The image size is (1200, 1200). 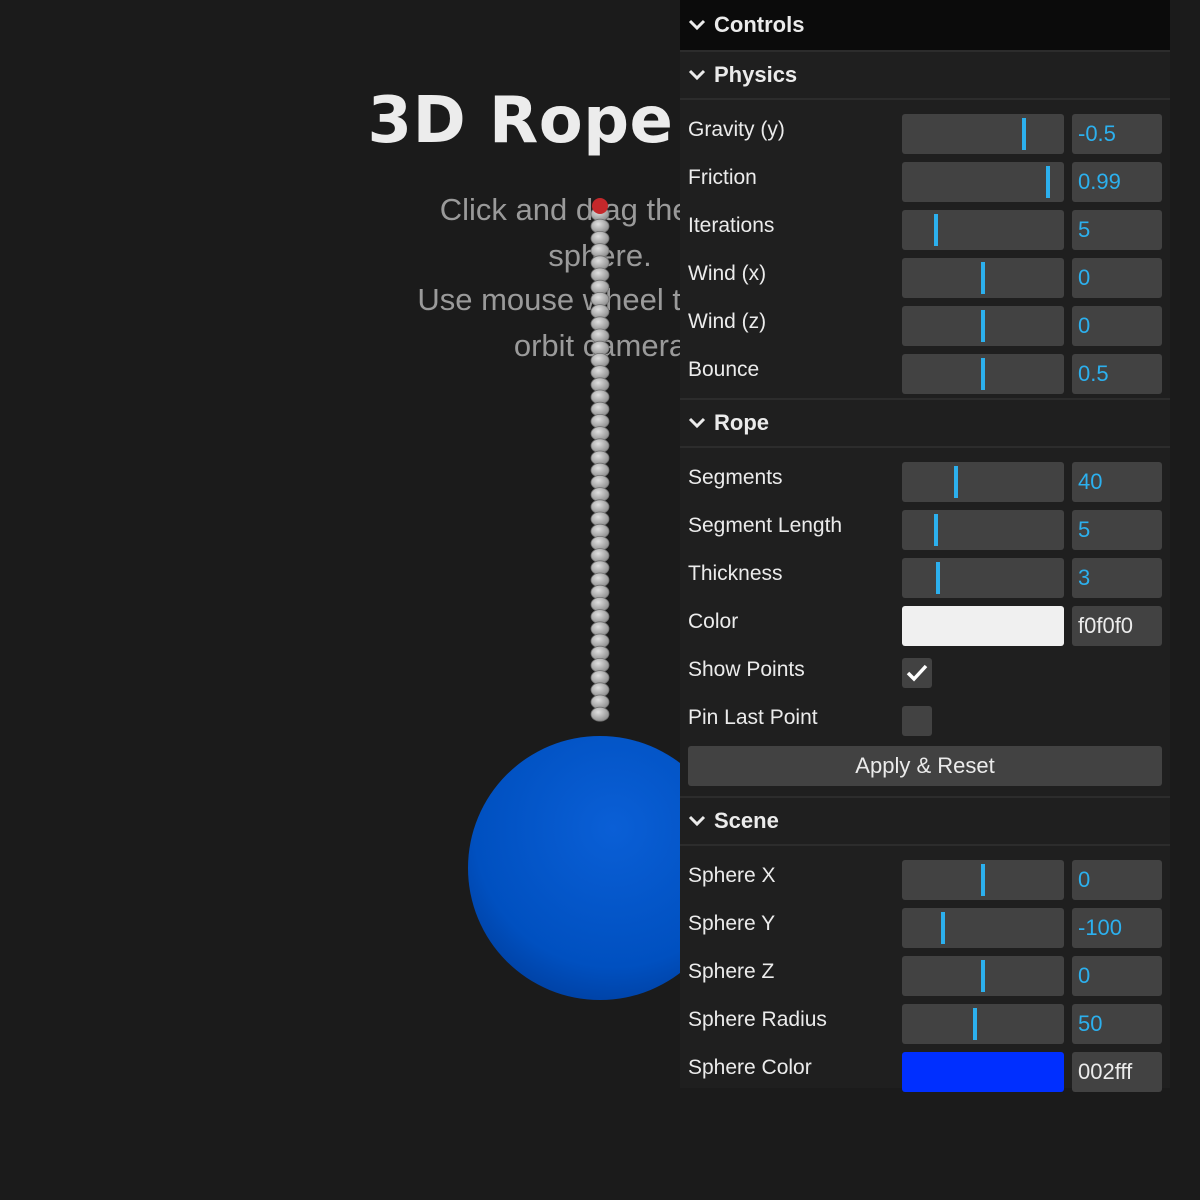 I want to click on folder-scene-header: Scene, so click(x=925, y=821).